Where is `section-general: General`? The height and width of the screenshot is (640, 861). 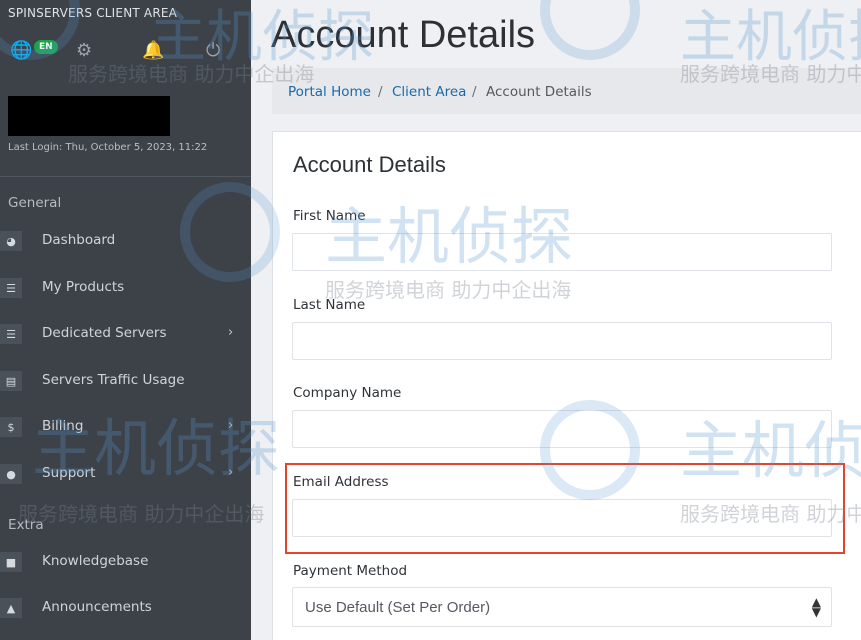
section-general: General is located at coordinates (35, 203).